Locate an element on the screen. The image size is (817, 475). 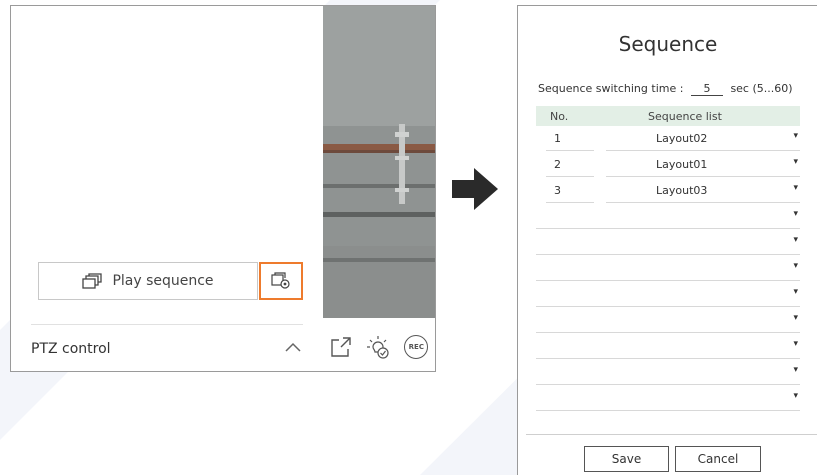
arrow-right-icon is located at coordinates (475, 189).